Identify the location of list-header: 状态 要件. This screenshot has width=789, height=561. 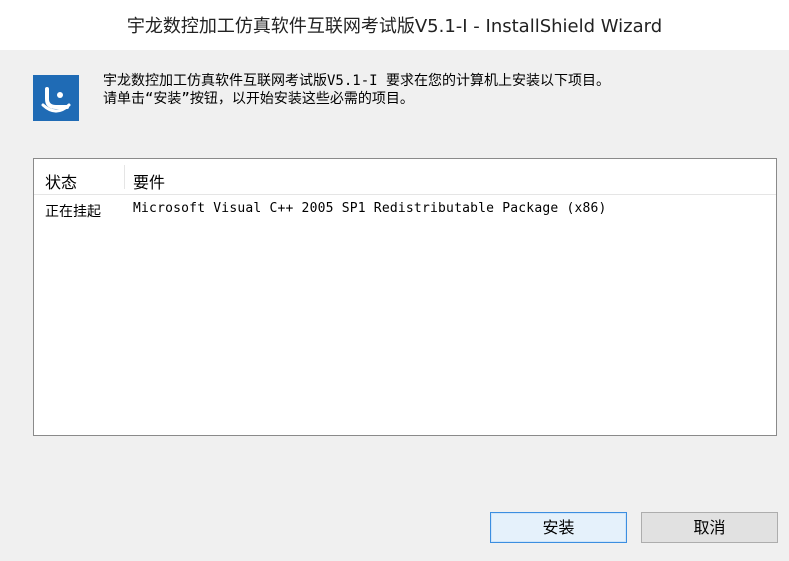
(405, 177).